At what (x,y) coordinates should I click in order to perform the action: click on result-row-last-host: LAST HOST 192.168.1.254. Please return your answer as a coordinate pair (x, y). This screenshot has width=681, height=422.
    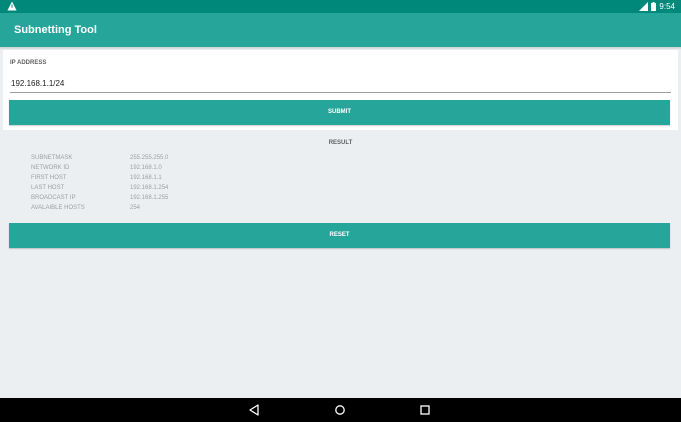
    Looking at the image, I should click on (140, 188).